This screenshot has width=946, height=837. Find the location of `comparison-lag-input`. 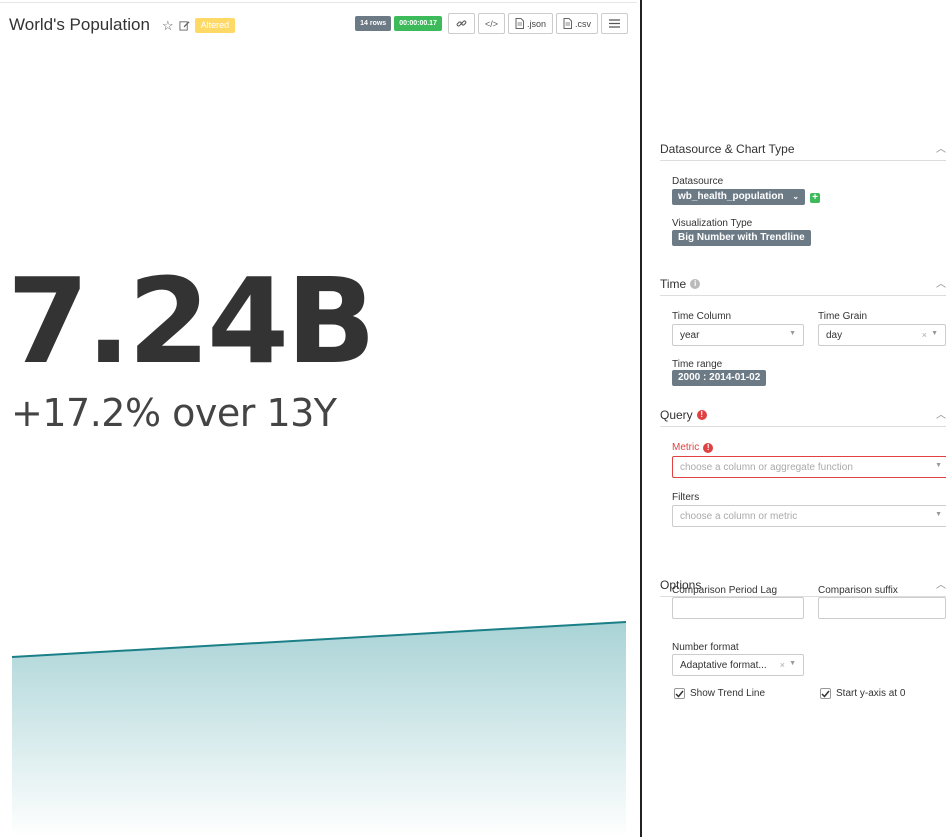

comparison-lag-input is located at coordinates (738, 608).